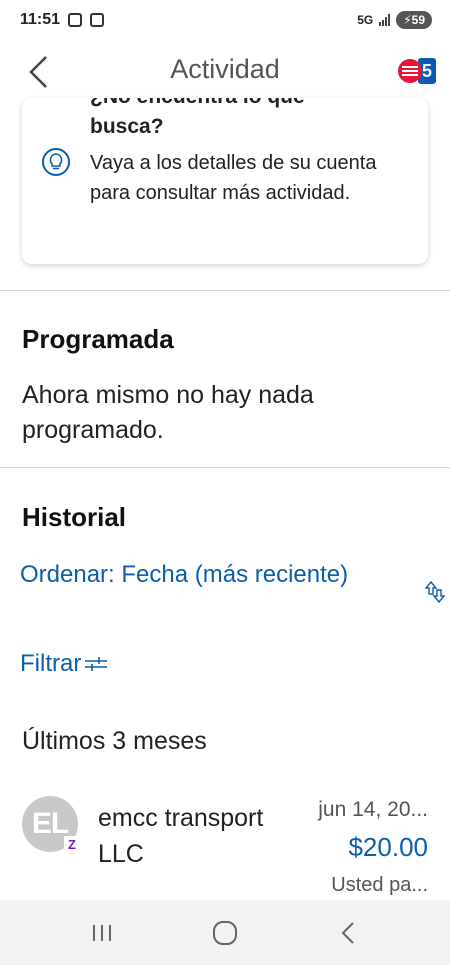  I want to click on transaction-name: emcc transport LLC, so click(181, 836).